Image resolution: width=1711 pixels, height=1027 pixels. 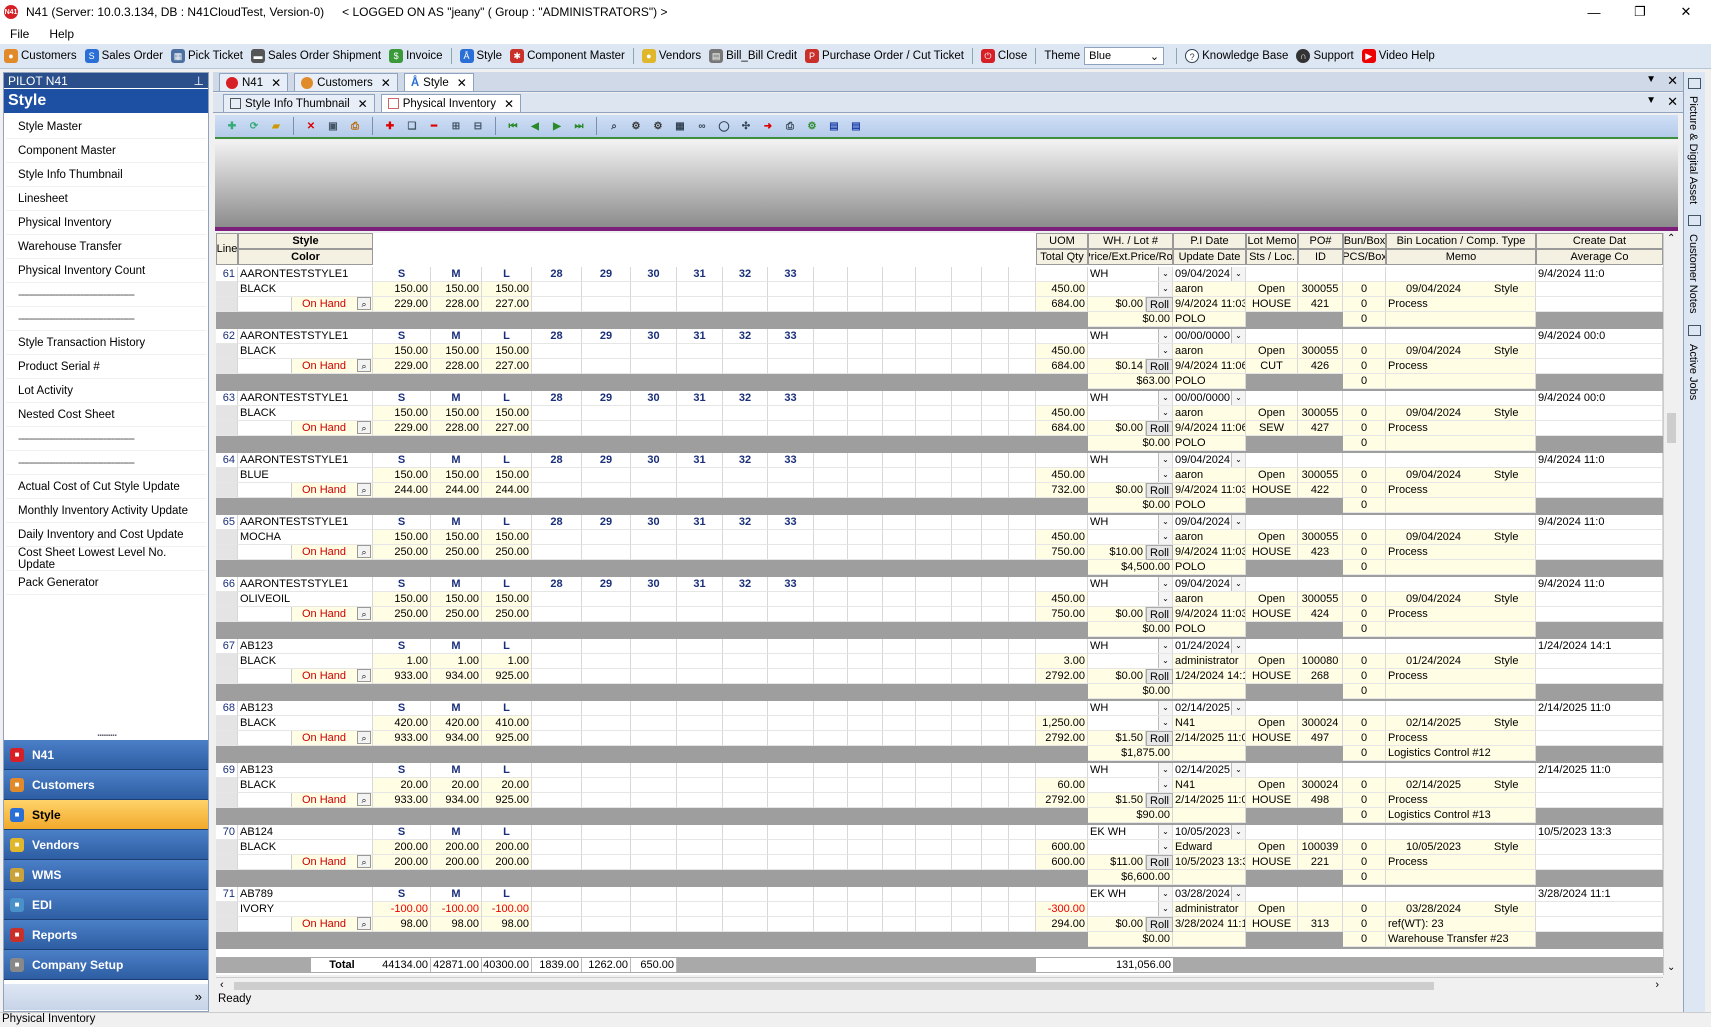 What do you see at coordinates (481, 56) in the screenshot?
I see `toolbar-style-button: Å Style` at bounding box center [481, 56].